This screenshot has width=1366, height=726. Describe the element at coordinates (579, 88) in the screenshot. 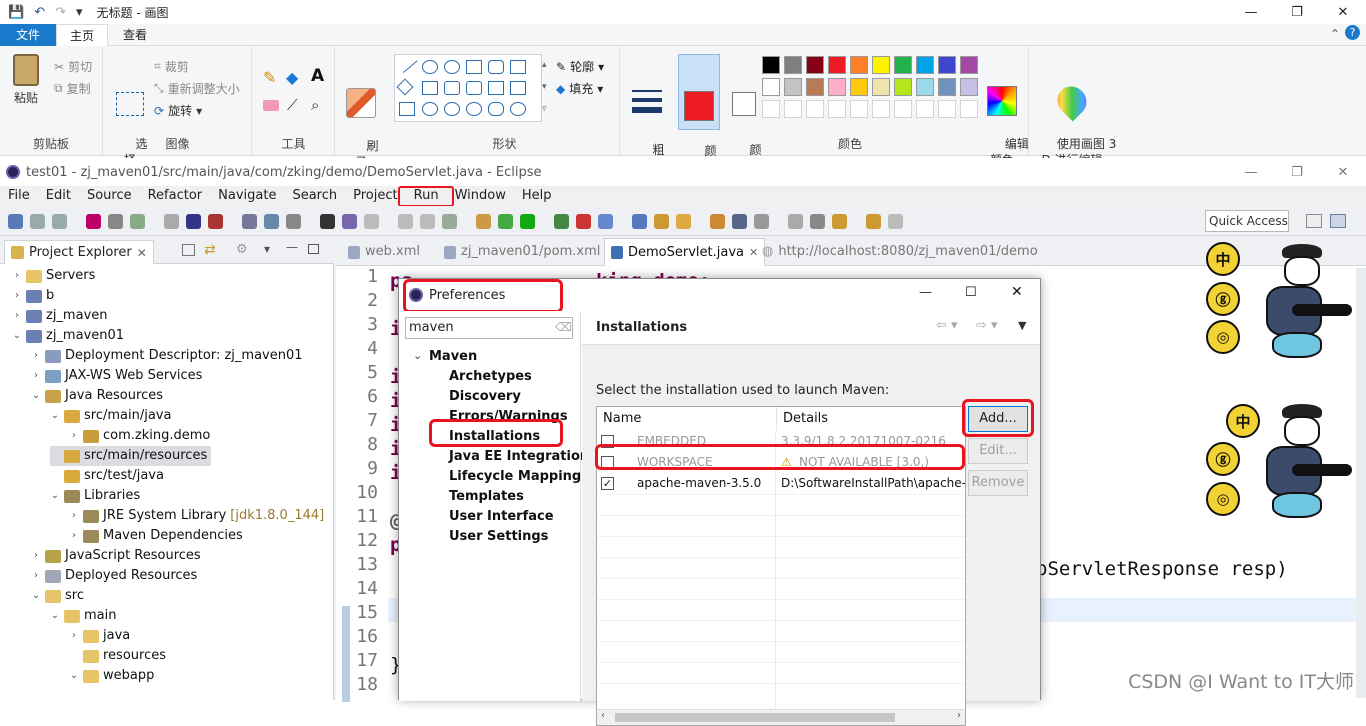

I see `fill-button: ◆填充▾` at that location.